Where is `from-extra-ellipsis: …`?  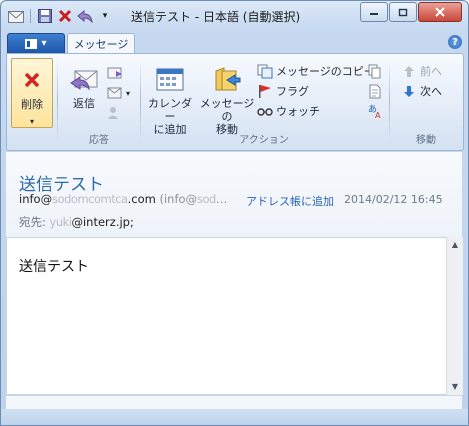 from-extra-ellipsis: … is located at coordinates (221, 199).